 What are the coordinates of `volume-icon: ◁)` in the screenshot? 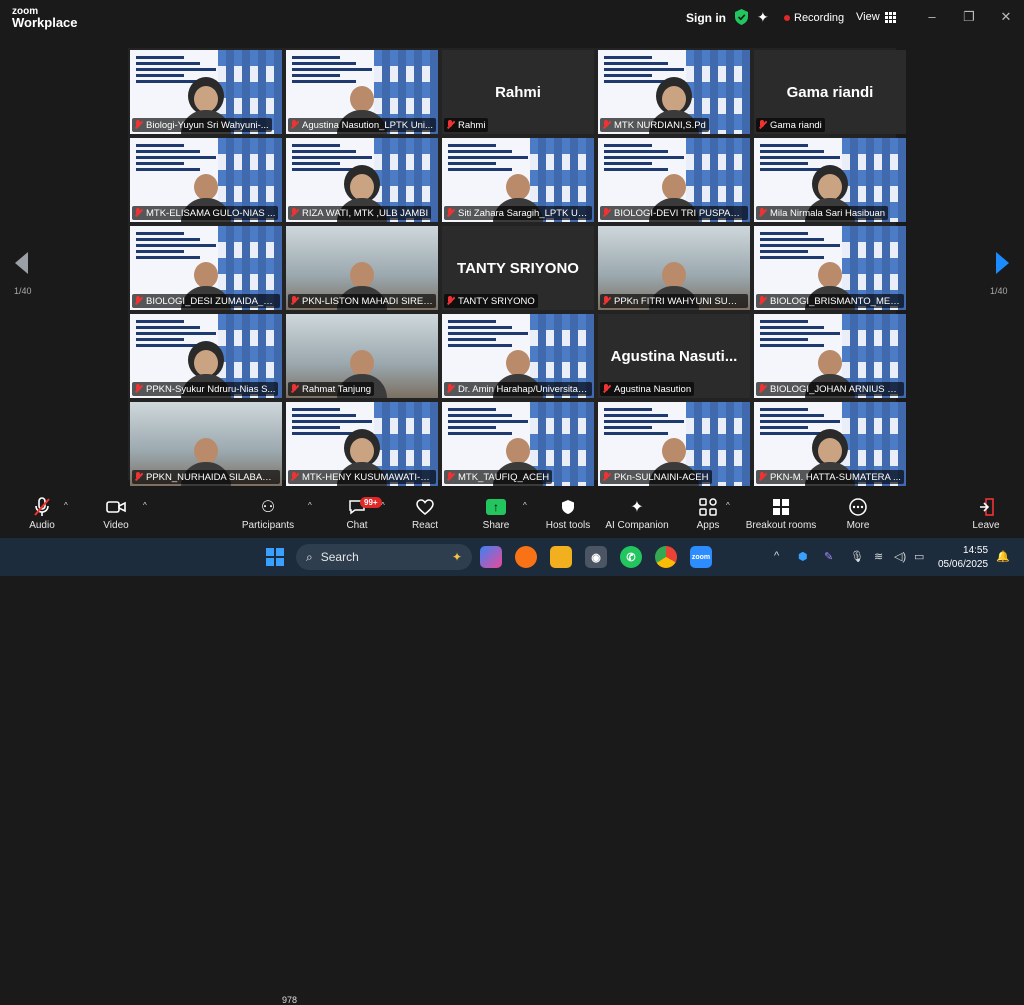 It's located at (900, 556).